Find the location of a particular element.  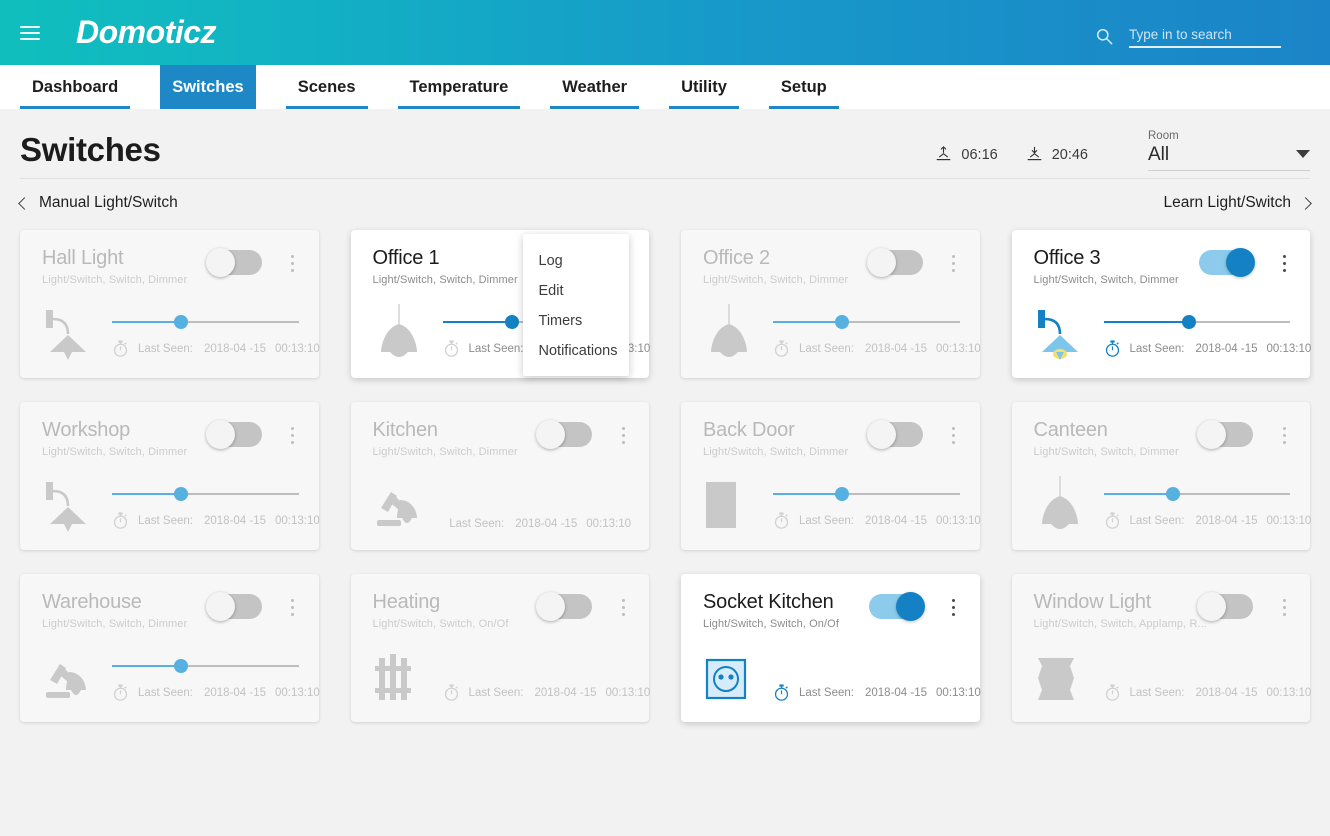

tab-label: Temperature is located at coordinates (459, 86).